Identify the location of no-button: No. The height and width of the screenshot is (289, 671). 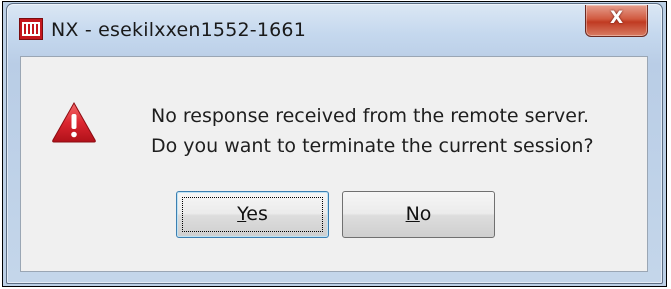
(418, 214).